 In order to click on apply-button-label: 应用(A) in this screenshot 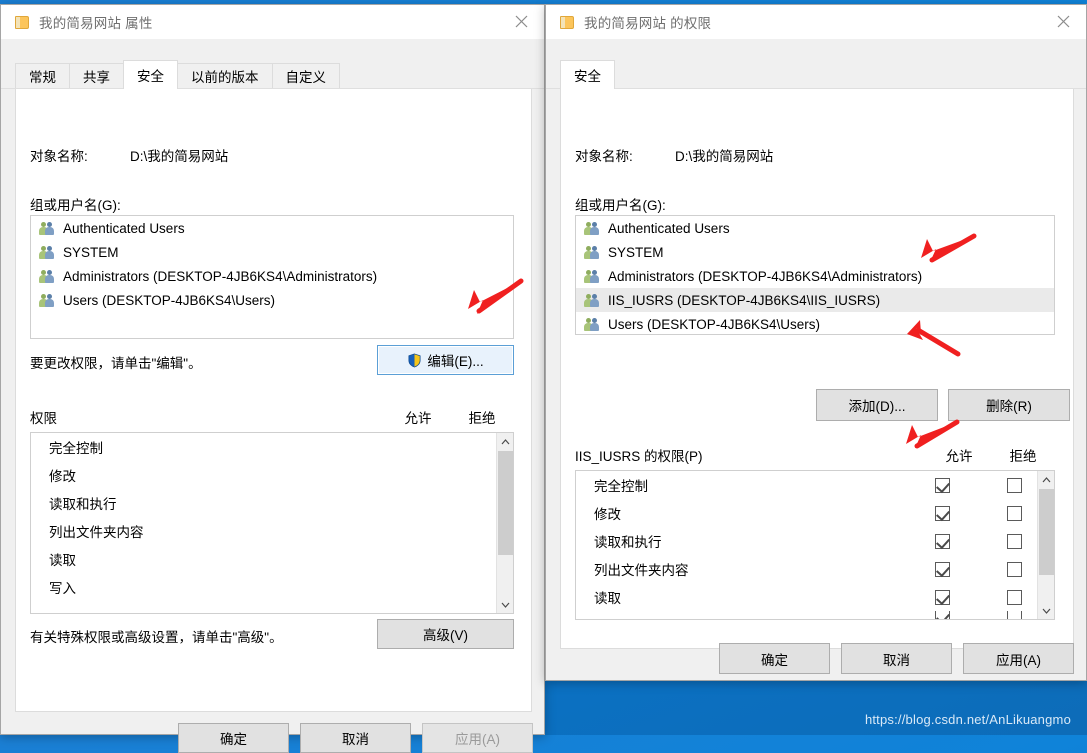, I will do `click(1018, 660)`.